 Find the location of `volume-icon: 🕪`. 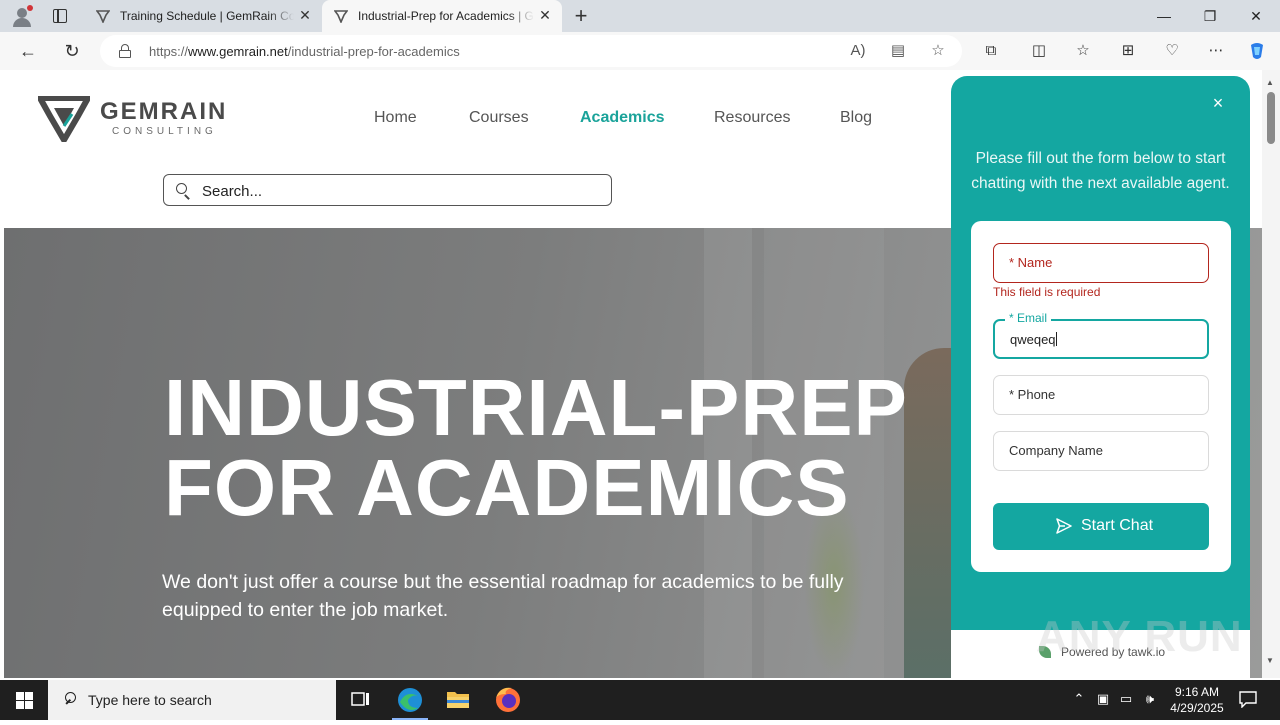

volume-icon: 🕪 is located at coordinates (1150, 699).